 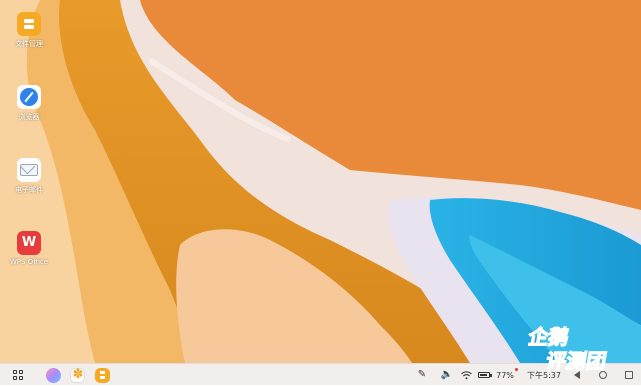 What do you see at coordinates (29, 262) in the screenshot?
I see `desktop-icon-label: WPS Office` at bounding box center [29, 262].